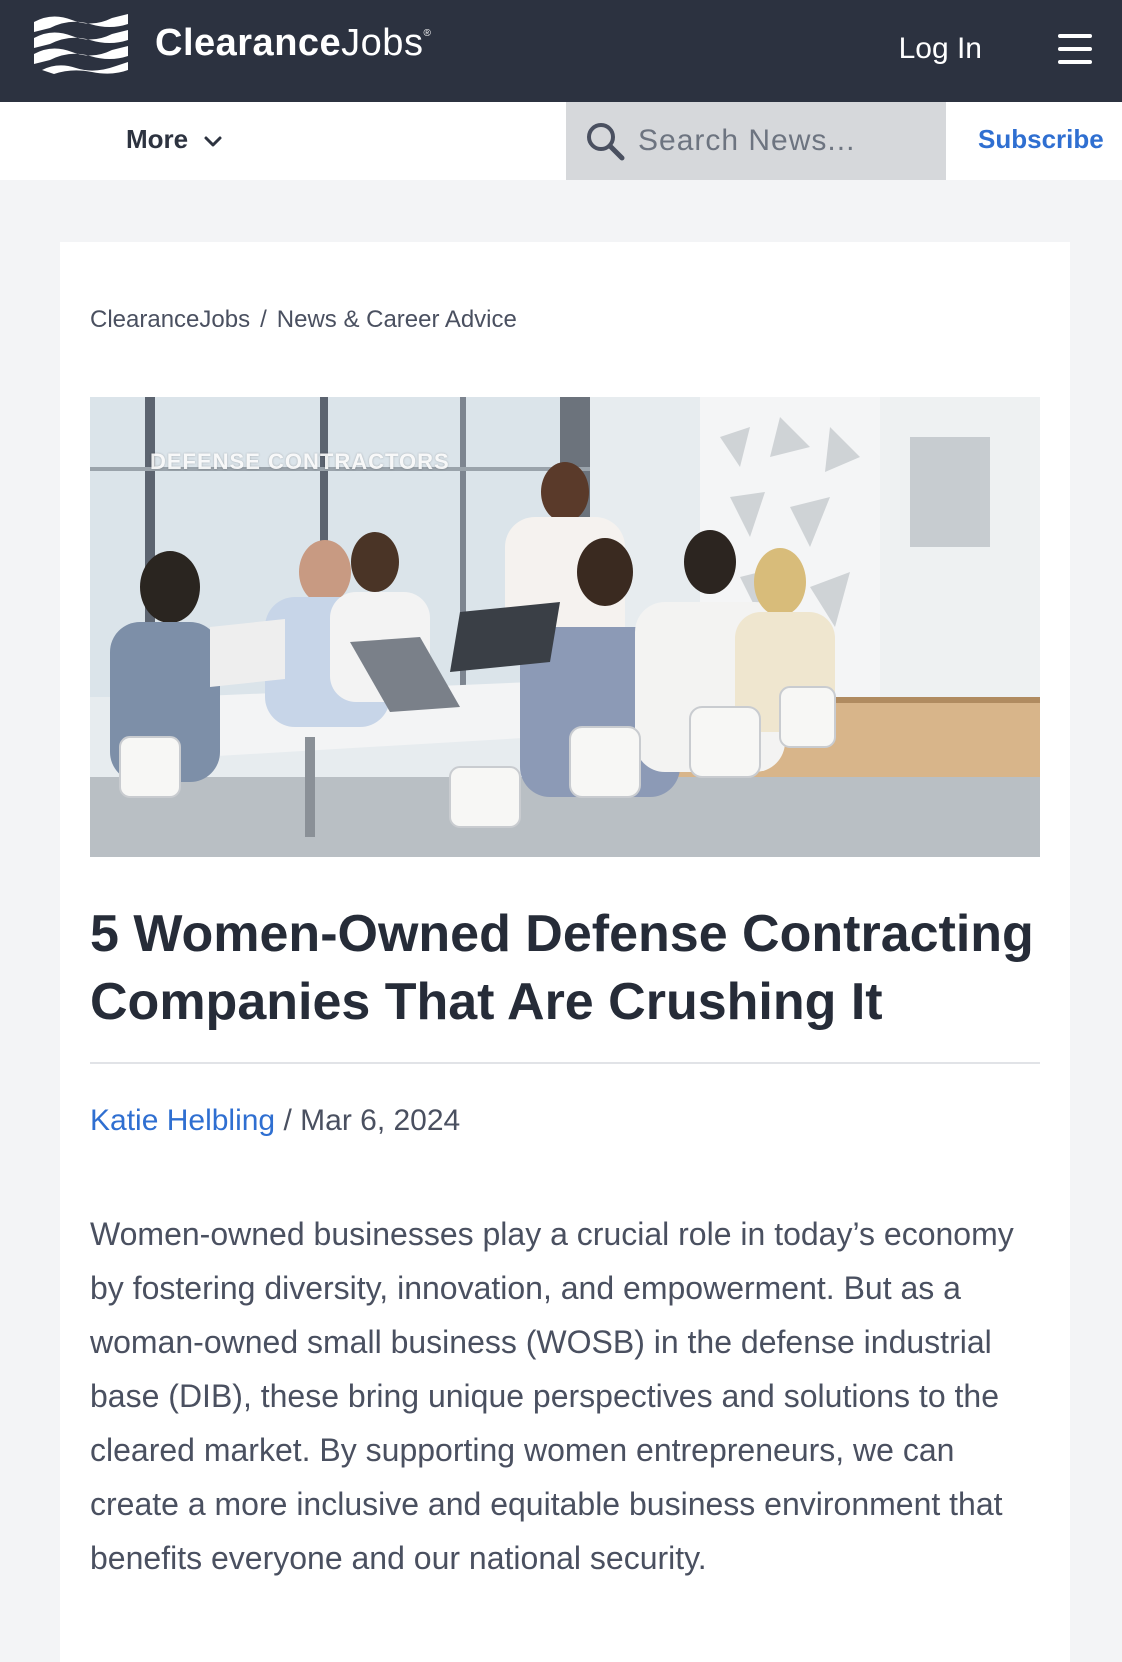 The image size is (1122, 1662). Describe the element at coordinates (1041, 139) in the screenshot. I see `subscribe-link: Subscribe` at that location.